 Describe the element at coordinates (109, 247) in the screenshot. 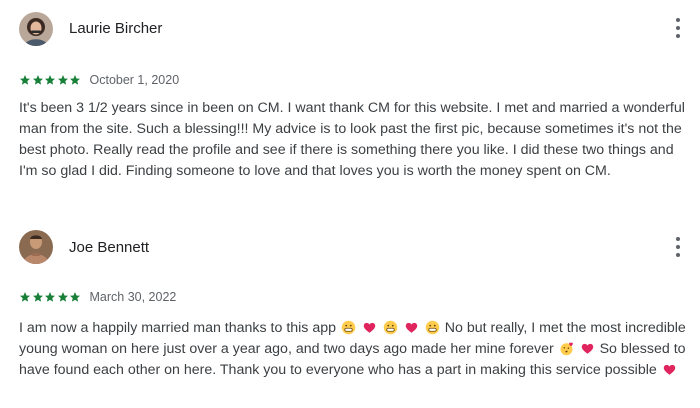

I see `author-name: Joe Bennett` at that location.